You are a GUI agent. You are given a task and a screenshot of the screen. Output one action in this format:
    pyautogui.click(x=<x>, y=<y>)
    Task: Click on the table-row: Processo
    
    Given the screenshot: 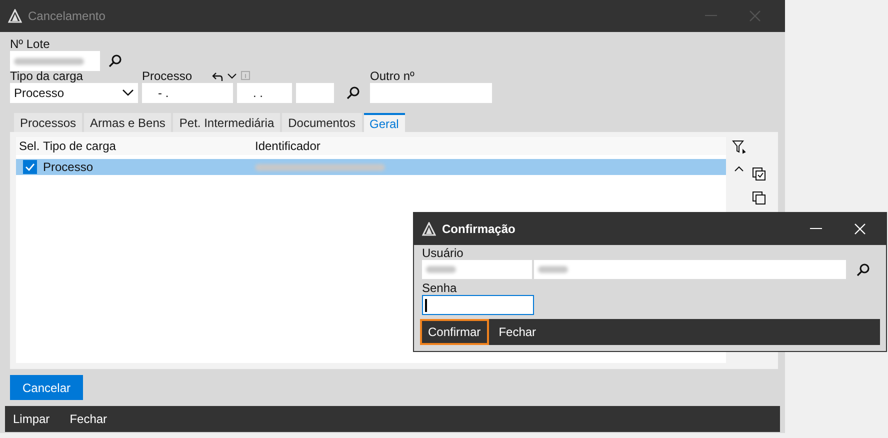 What is the action you would take?
    pyautogui.click(x=371, y=167)
    